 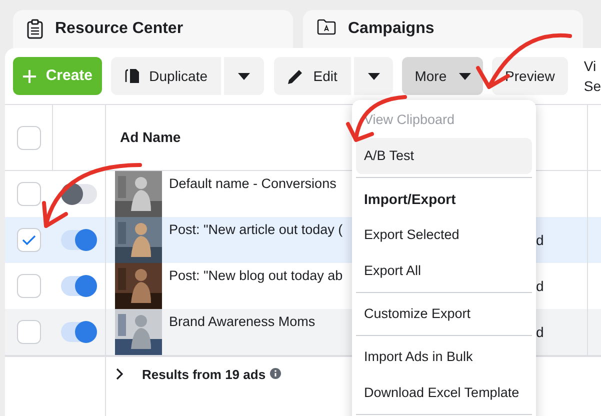 I want to click on duplicate-button: Duplicate, so click(x=166, y=76).